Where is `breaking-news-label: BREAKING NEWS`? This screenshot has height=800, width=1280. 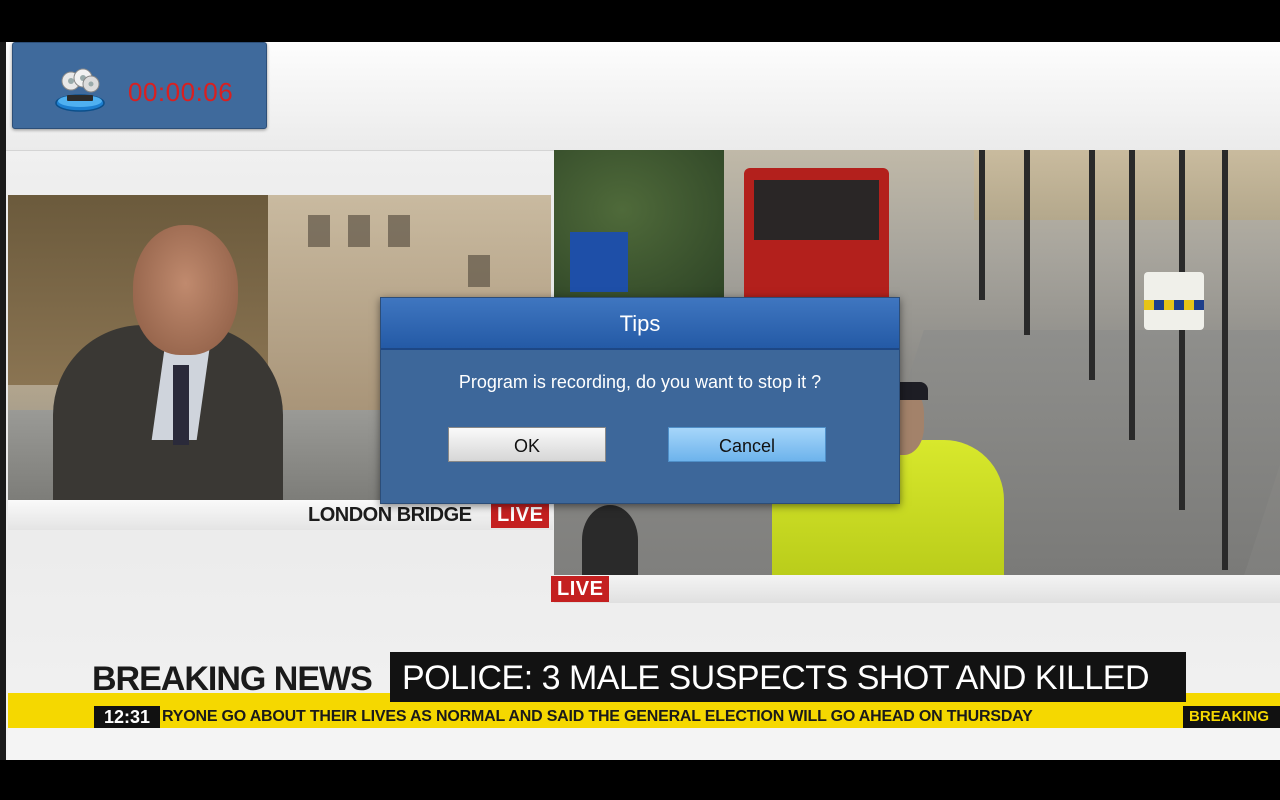
breaking-news-label: BREAKING NEWS is located at coordinates (232, 679).